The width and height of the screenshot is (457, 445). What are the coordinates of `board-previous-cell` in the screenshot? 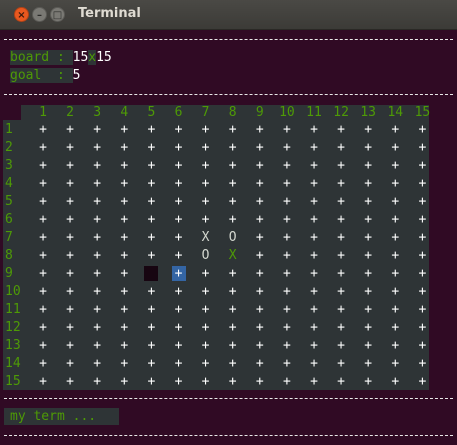 It's located at (151, 273).